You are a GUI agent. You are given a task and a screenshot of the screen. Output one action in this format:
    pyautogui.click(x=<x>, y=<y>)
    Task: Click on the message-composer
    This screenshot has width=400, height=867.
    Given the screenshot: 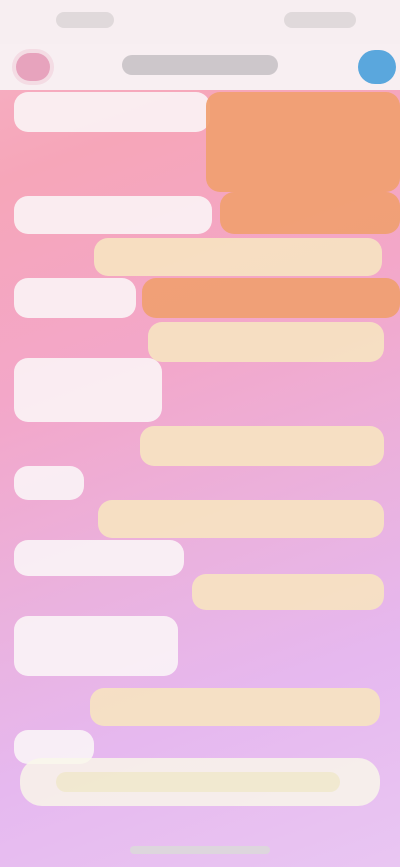 What is the action you would take?
    pyautogui.click(x=200, y=782)
    